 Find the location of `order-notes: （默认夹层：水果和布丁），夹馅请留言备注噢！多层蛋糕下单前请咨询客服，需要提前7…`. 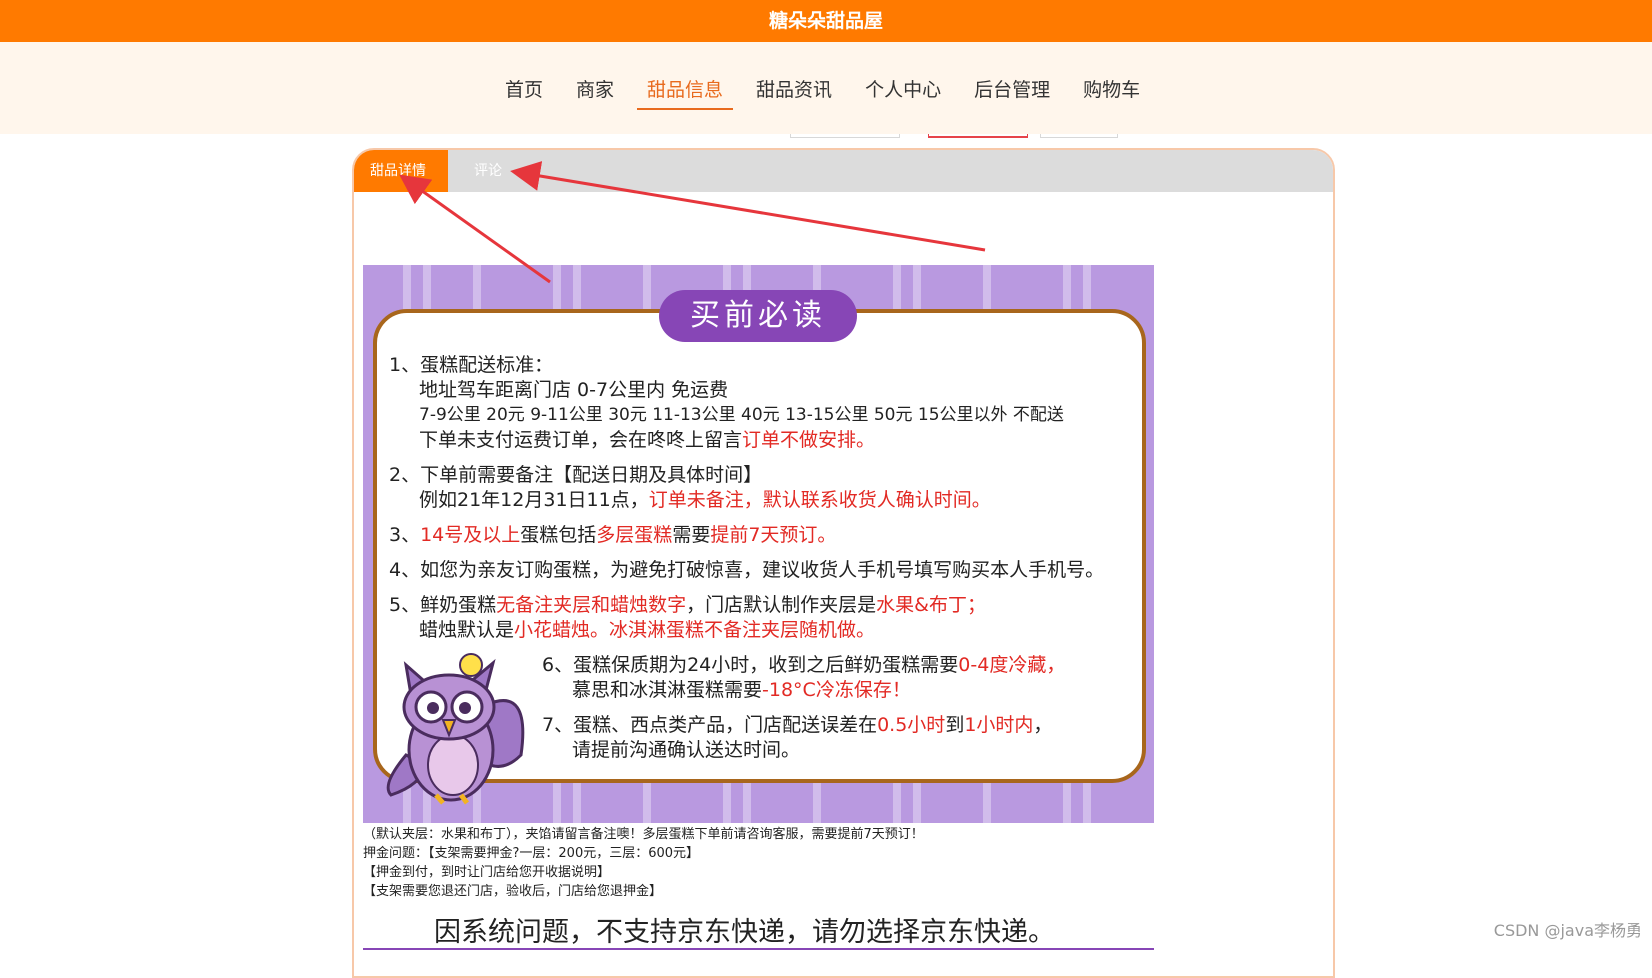

order-notes: （默认夹层：水果和布丁），夹馅请留言备注噢！多层蛋糕下单前请咨询客服，需要提前7… is located at coordinates (643, 863).